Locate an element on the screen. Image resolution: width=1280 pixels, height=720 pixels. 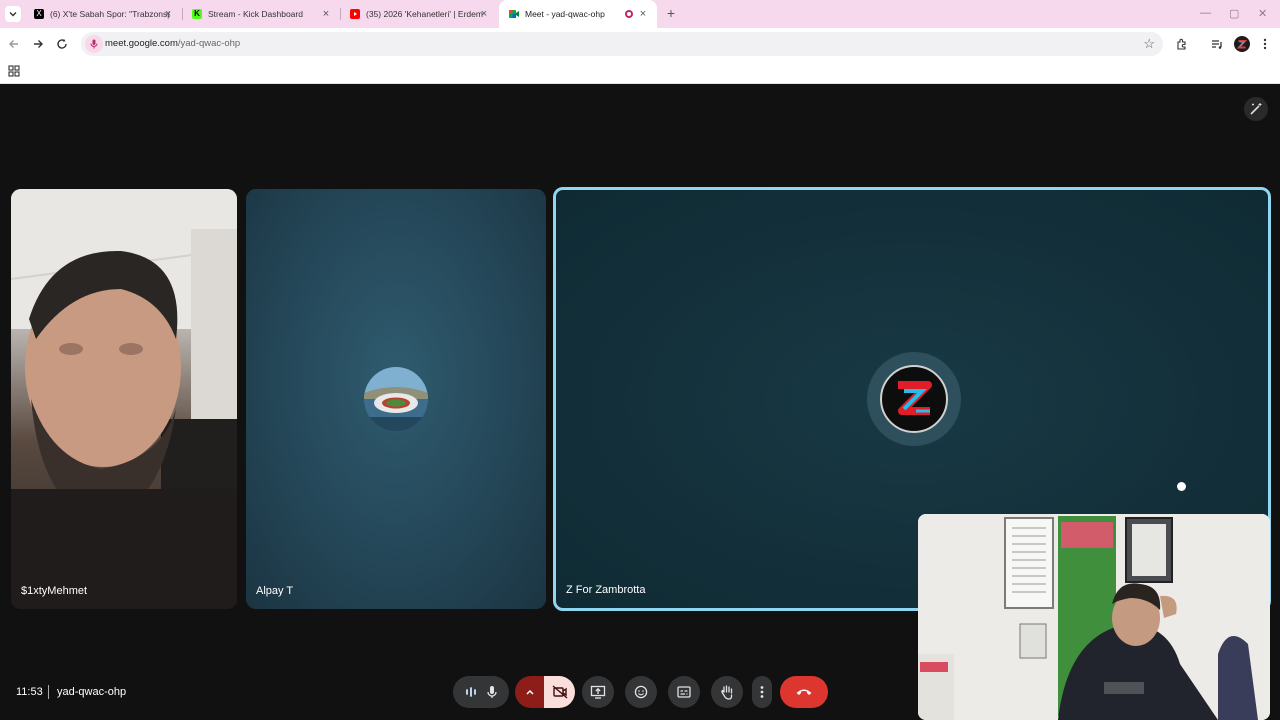
microphone-active-icon is located at coordinates (94, 44).